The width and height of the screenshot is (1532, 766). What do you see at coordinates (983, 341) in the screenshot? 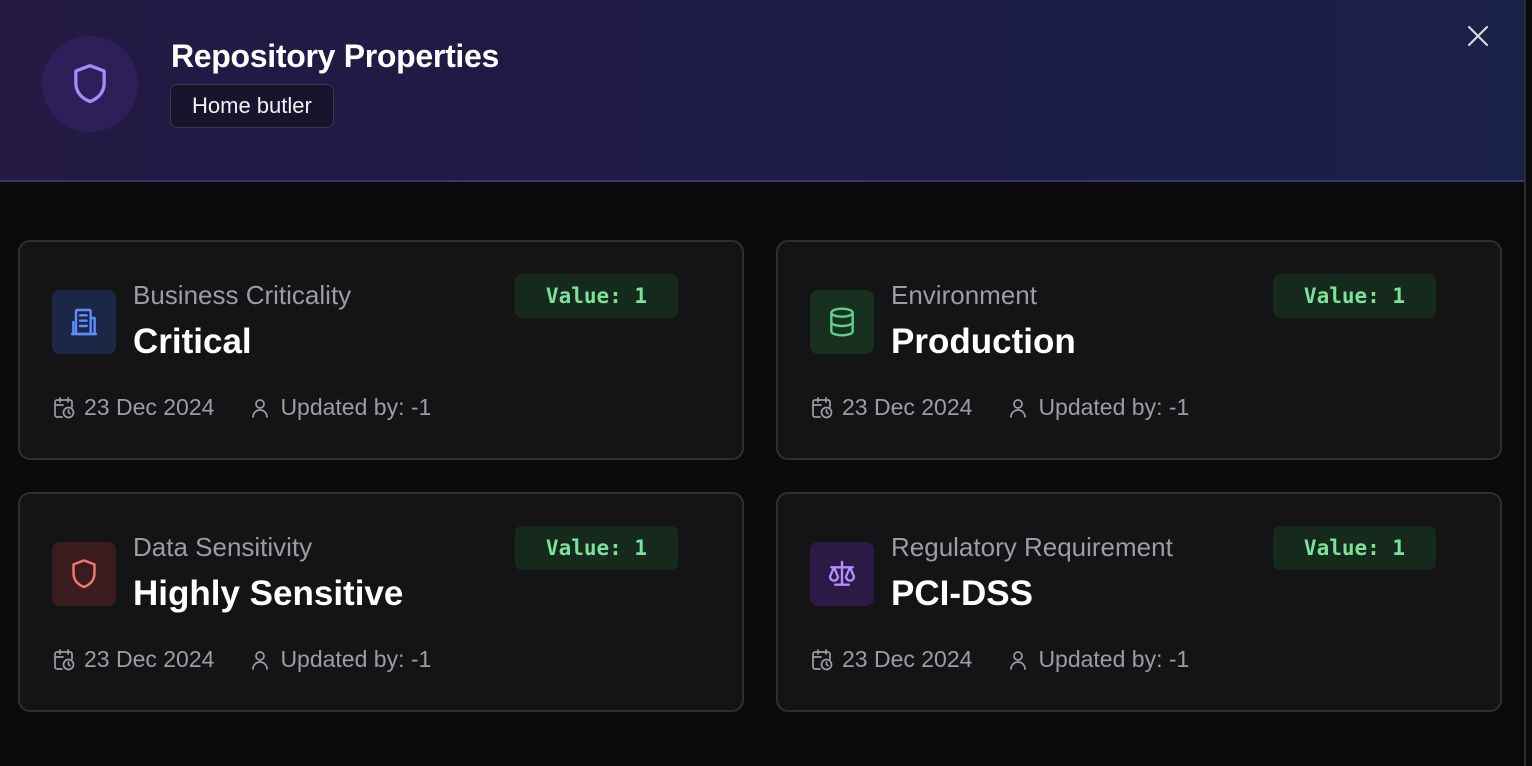
I see `property-value: Production` at bounding box center [983, 341].